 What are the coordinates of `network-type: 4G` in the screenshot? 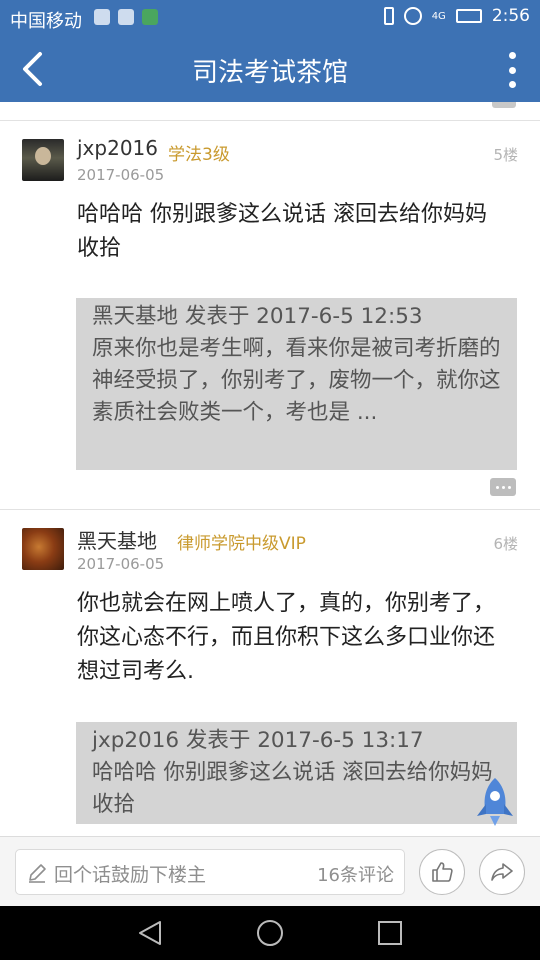 It's located at (438, 16).